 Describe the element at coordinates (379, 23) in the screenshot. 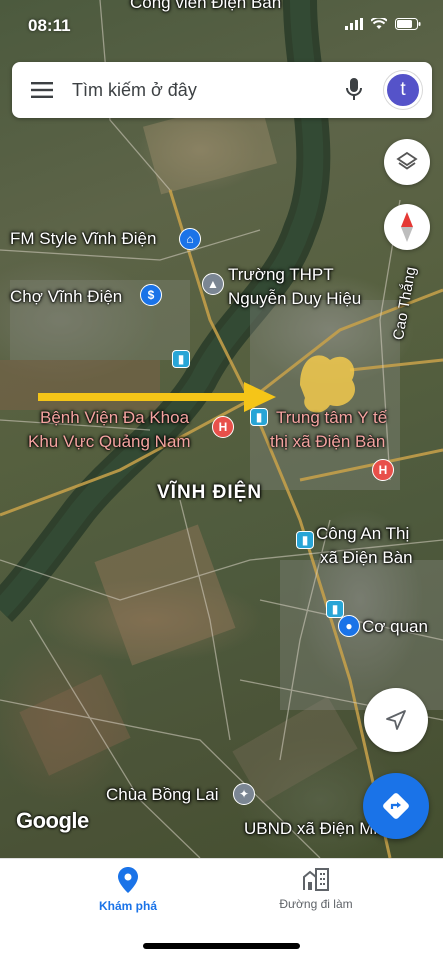

I see `wifi-icon` at that location.